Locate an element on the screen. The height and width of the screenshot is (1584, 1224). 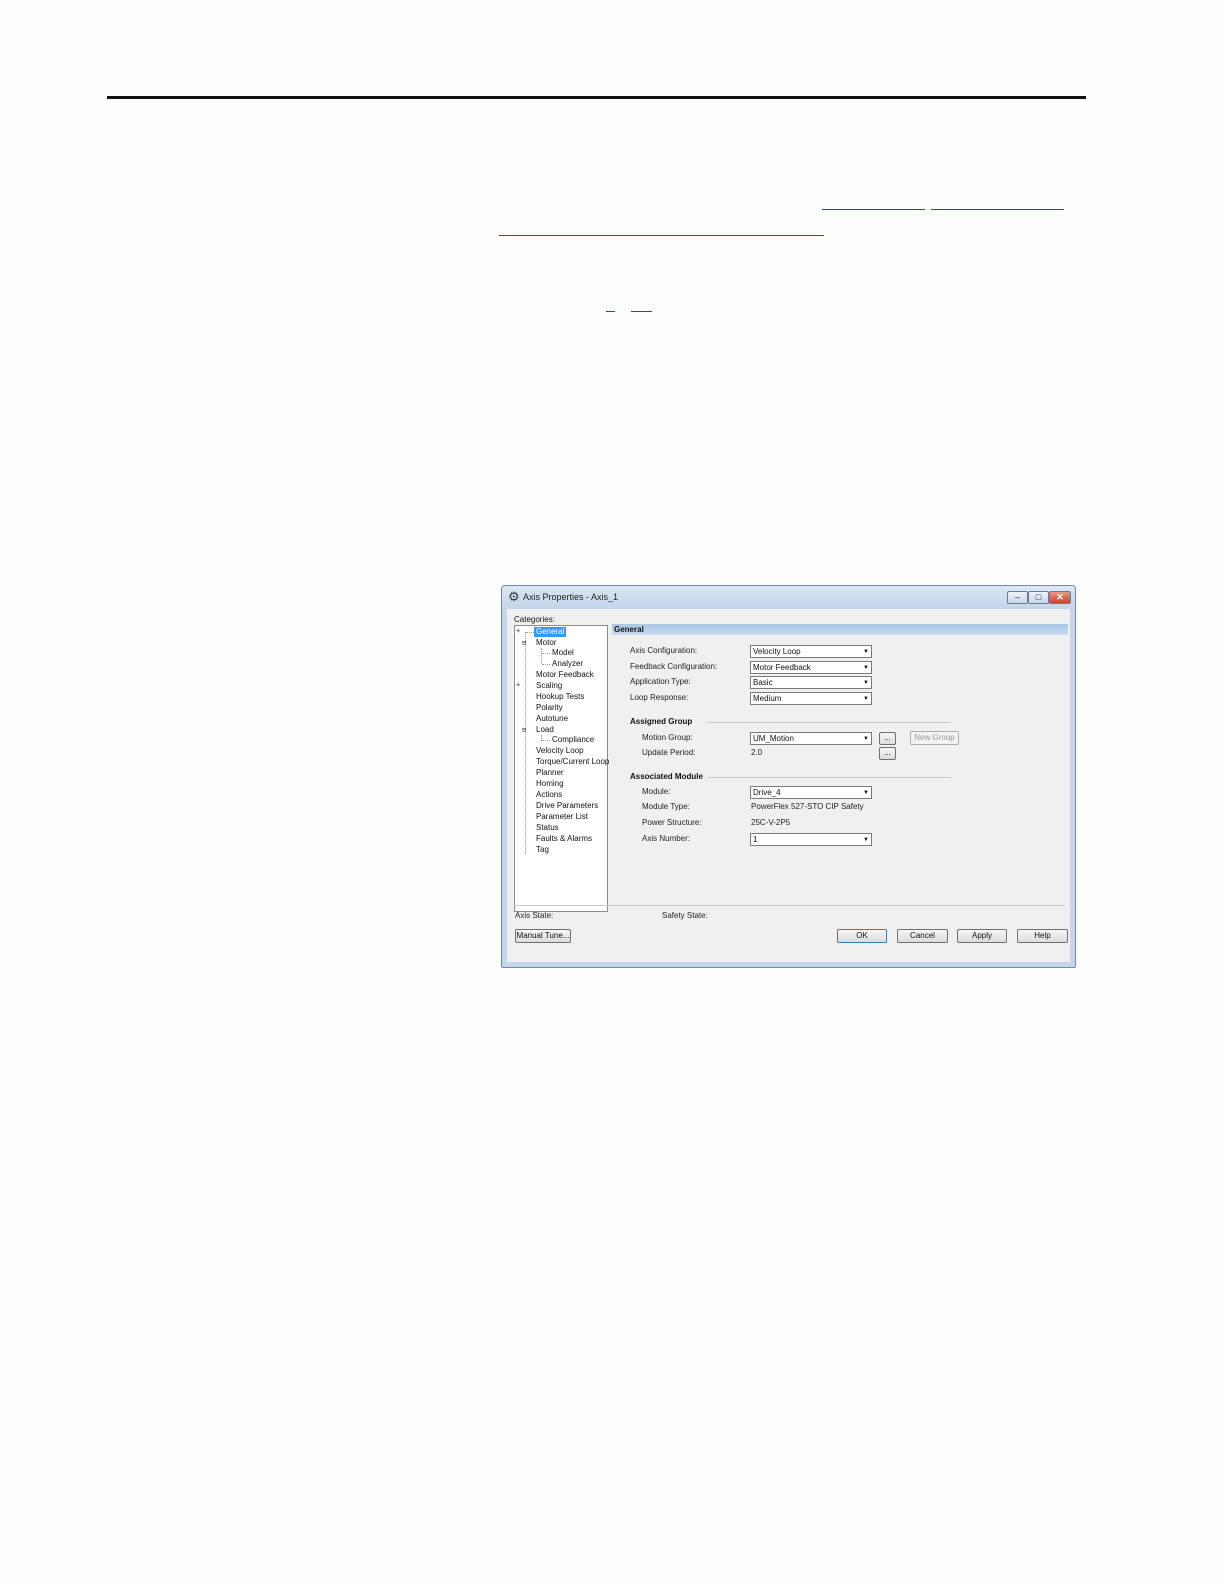
update-period-value: 2.0 is located at coordinates (757, 752).